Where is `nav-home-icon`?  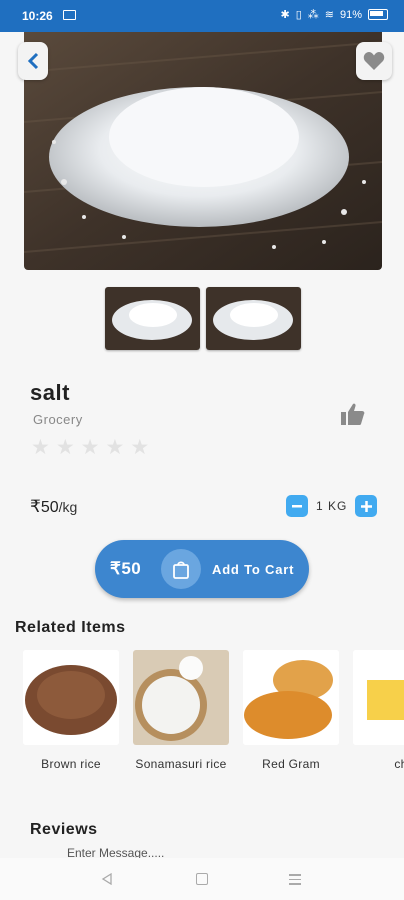
nav-home-icon is located at coordinates (202, 879).